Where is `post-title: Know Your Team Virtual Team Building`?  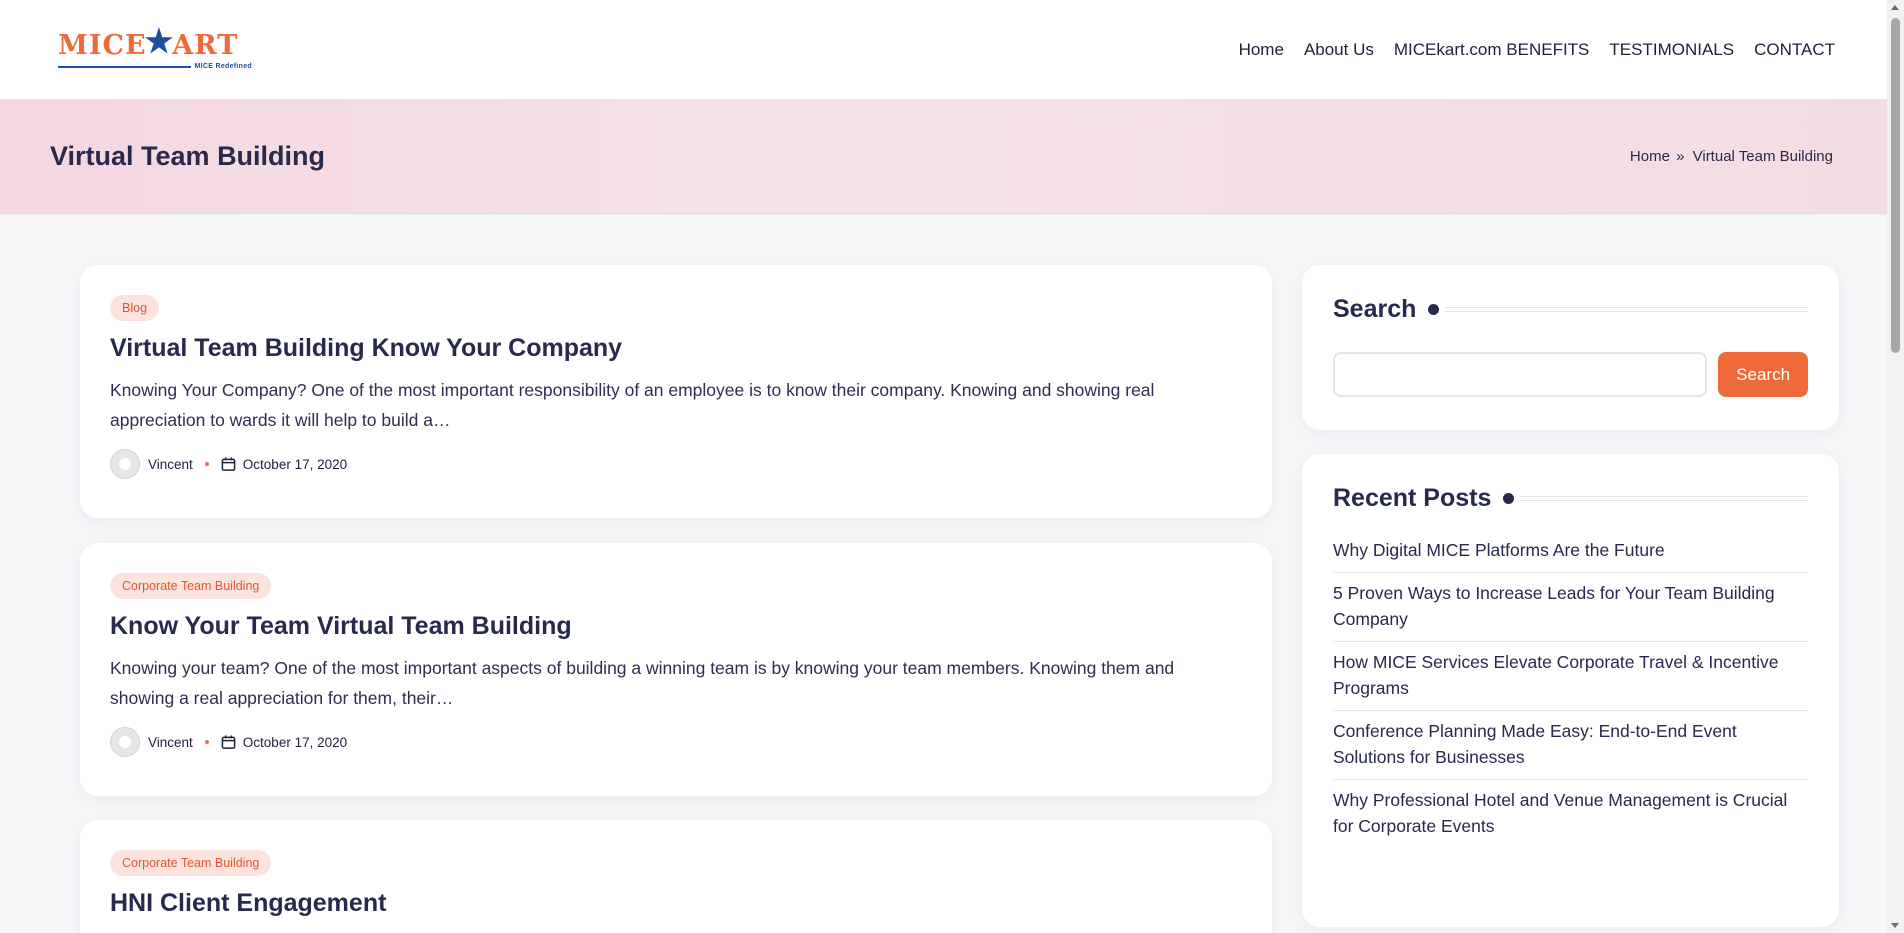
post-title: Know Your Team Virtual Team Building is located at coordinates (676, 626).